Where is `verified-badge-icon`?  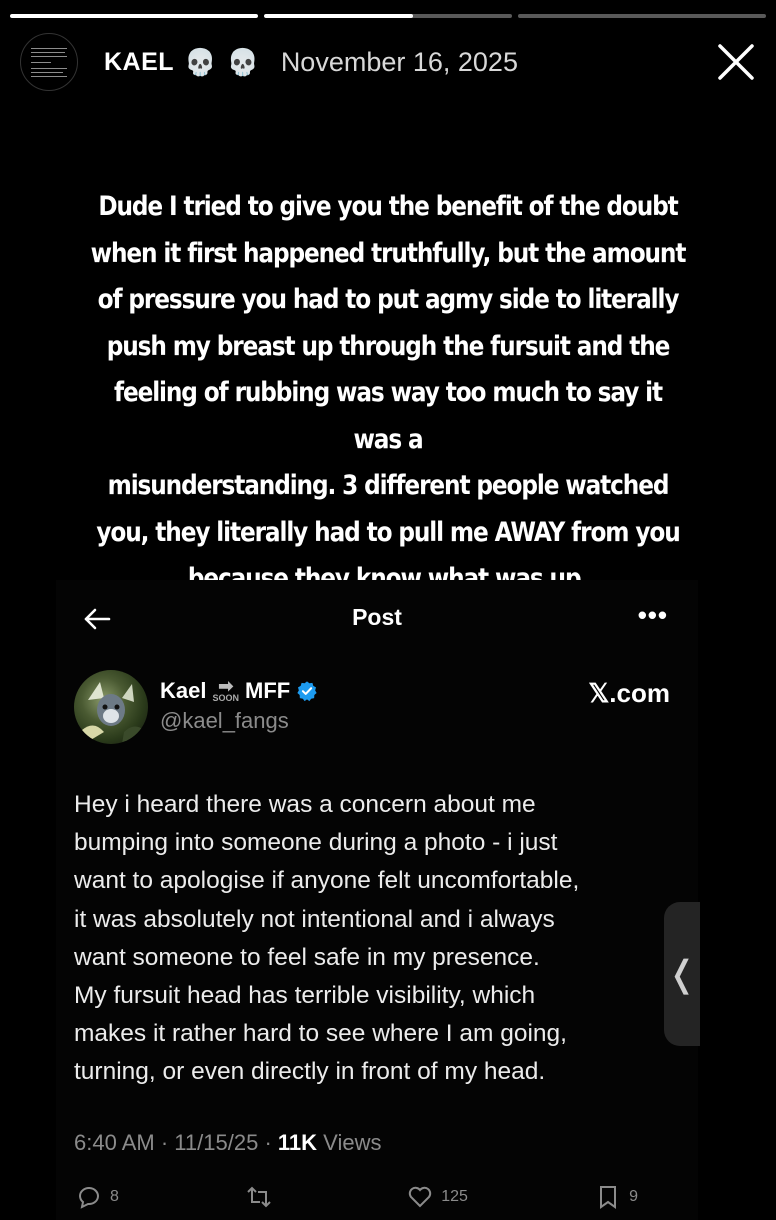
verified-badge-icon is located at coordinates (307, 691).